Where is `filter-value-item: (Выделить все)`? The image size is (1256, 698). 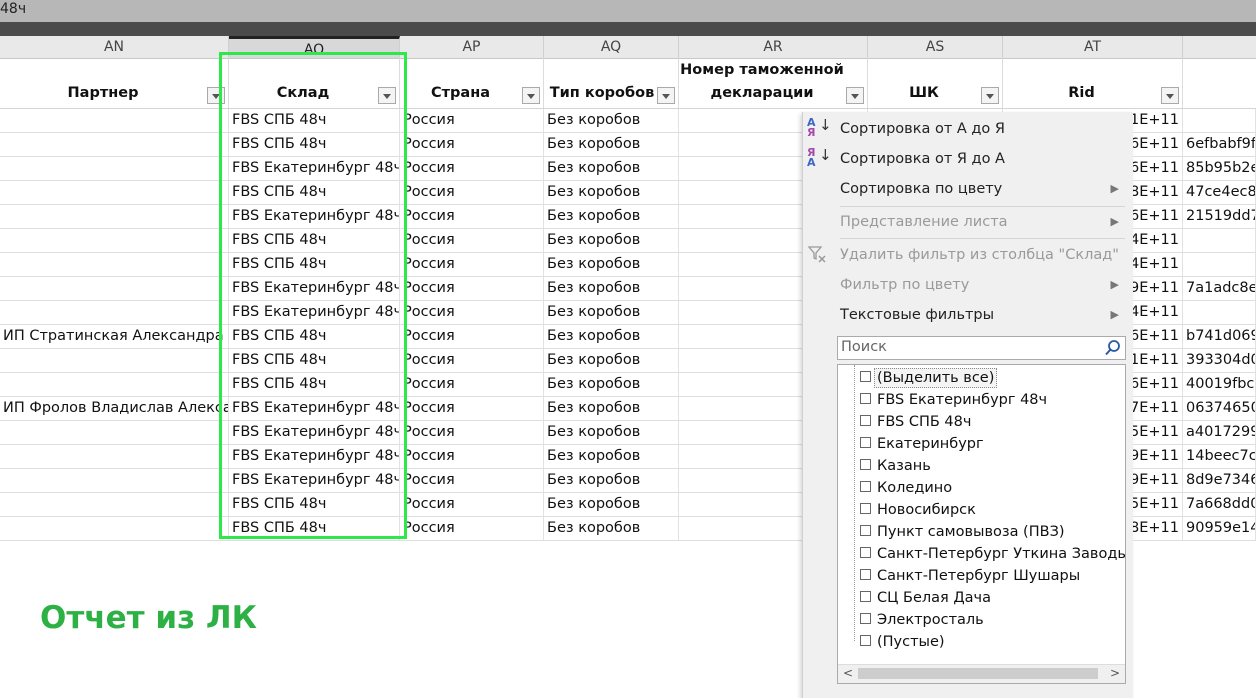
filter-value-item: (Выделить все) is located at coordinates (981, 378).